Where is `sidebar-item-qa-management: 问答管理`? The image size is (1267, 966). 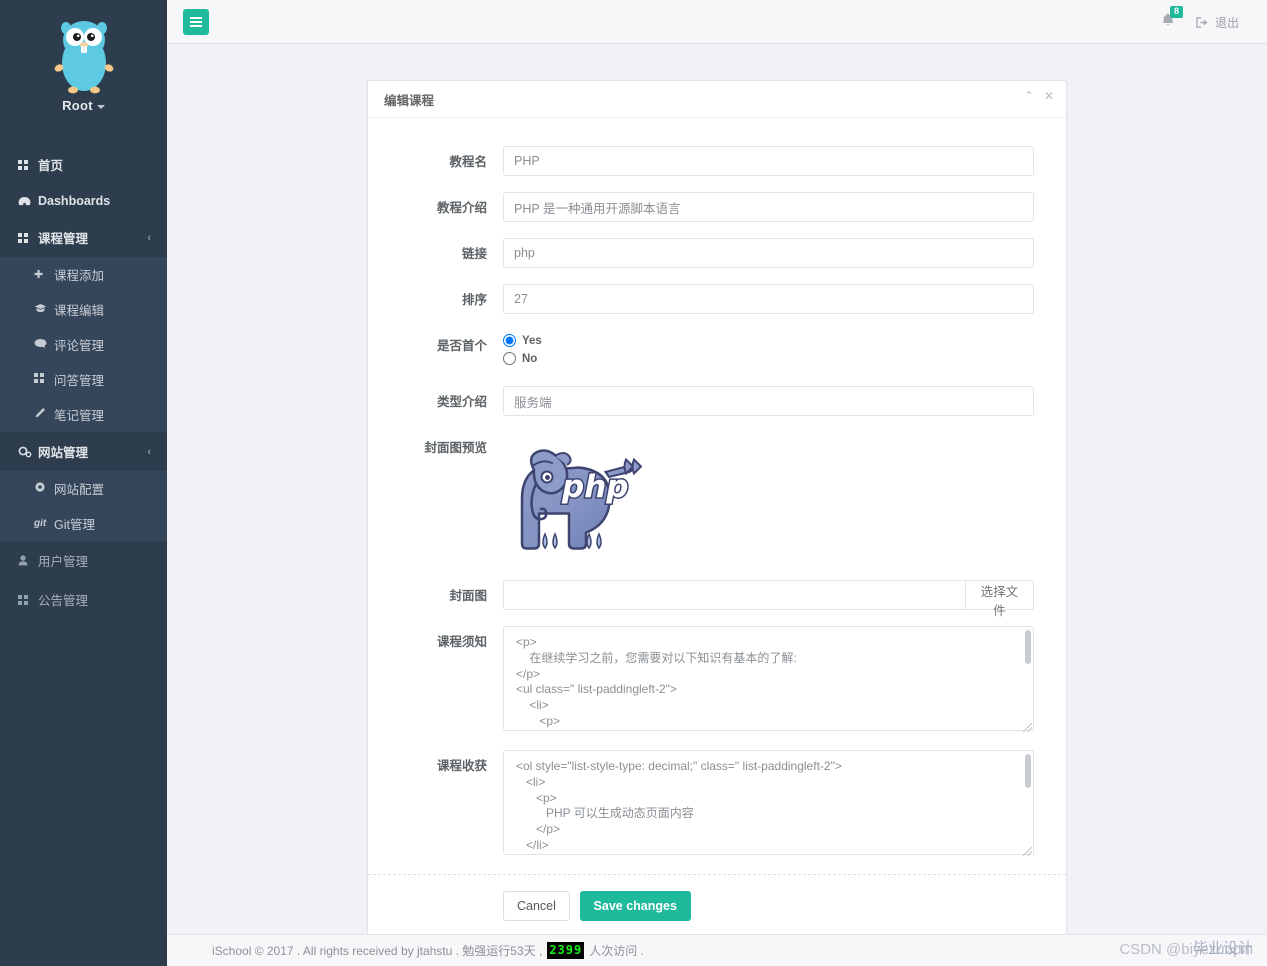 sidebar-item-qa-management: 问答管理 is located at coordinates (83, 379).